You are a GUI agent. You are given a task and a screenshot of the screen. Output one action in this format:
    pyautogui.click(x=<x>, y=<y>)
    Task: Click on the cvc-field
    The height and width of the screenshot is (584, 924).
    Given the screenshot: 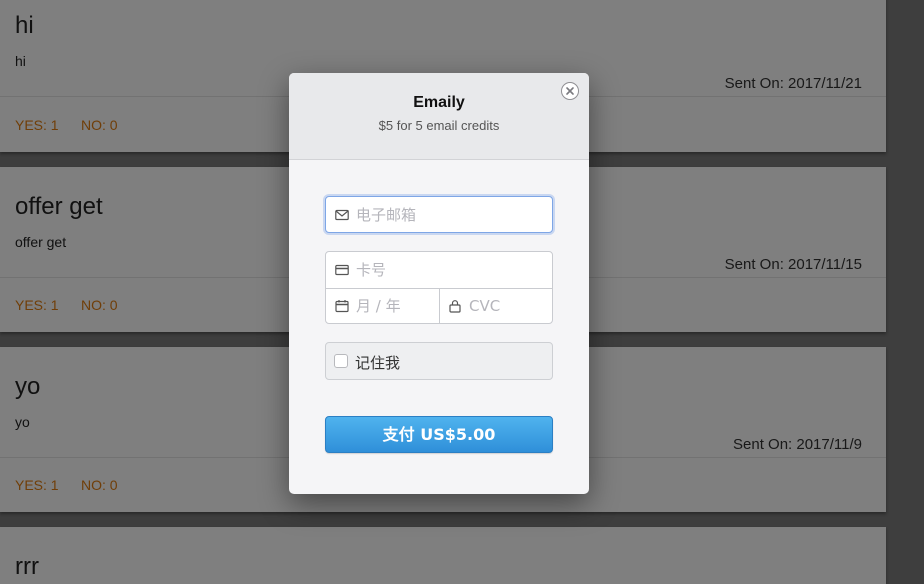 What is the action you would take?
    pyautogui.click(x=495, y=305)
    